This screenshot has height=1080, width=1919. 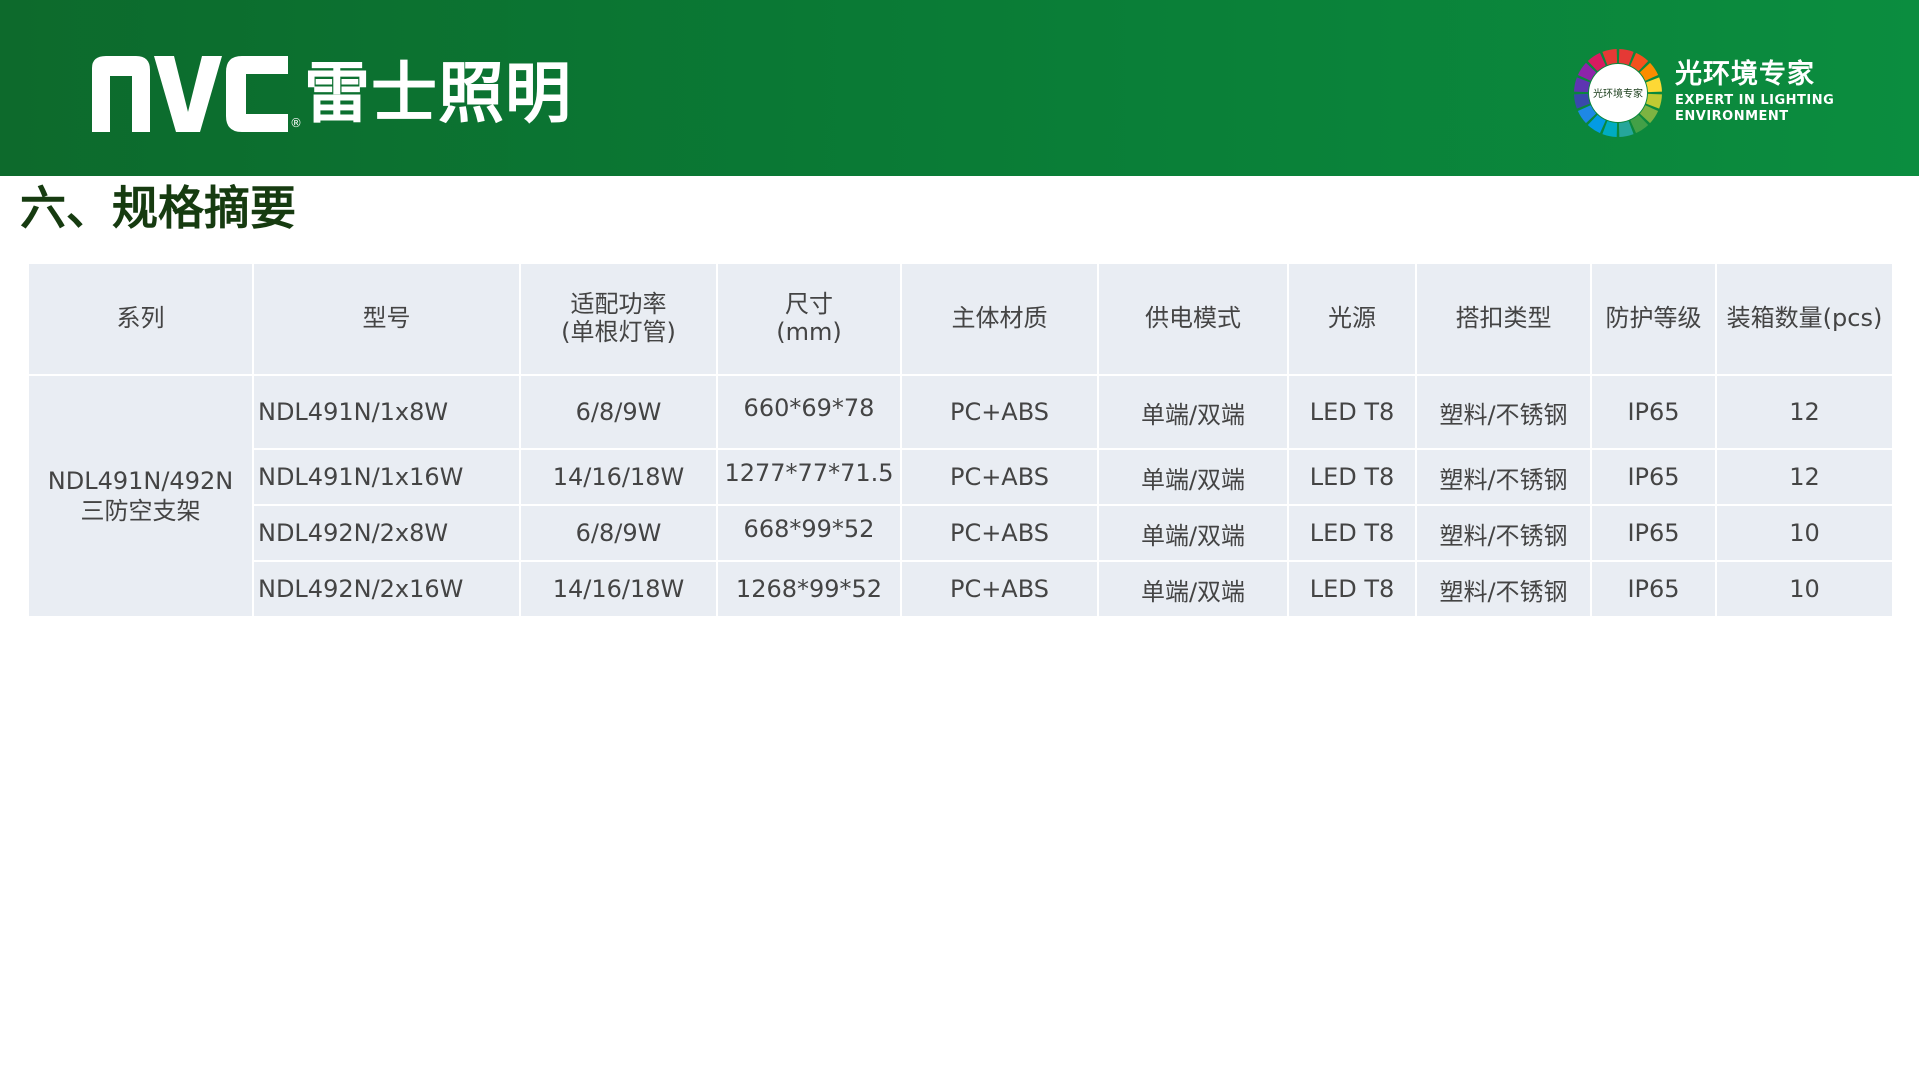 What do you see at coordinates (140, 511) in the screenshot?
I see `series-desc: 三防空支架` at bounding box center [140, 511].